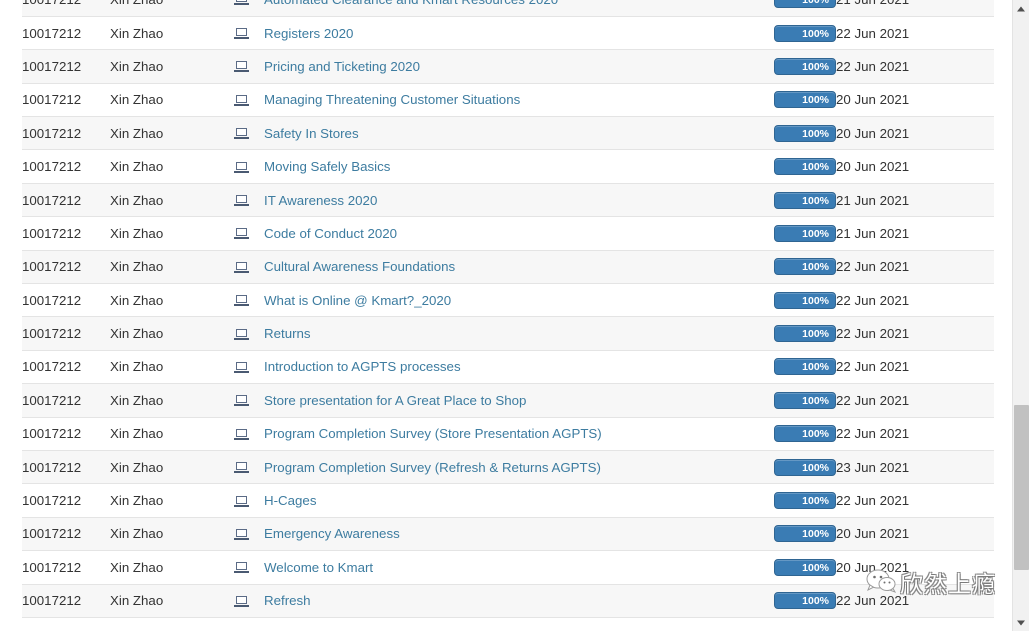 The height and width of the screenshot is (631, 1029). I want to click on cell-course-title: Safety In Stores, so click(508, 133).